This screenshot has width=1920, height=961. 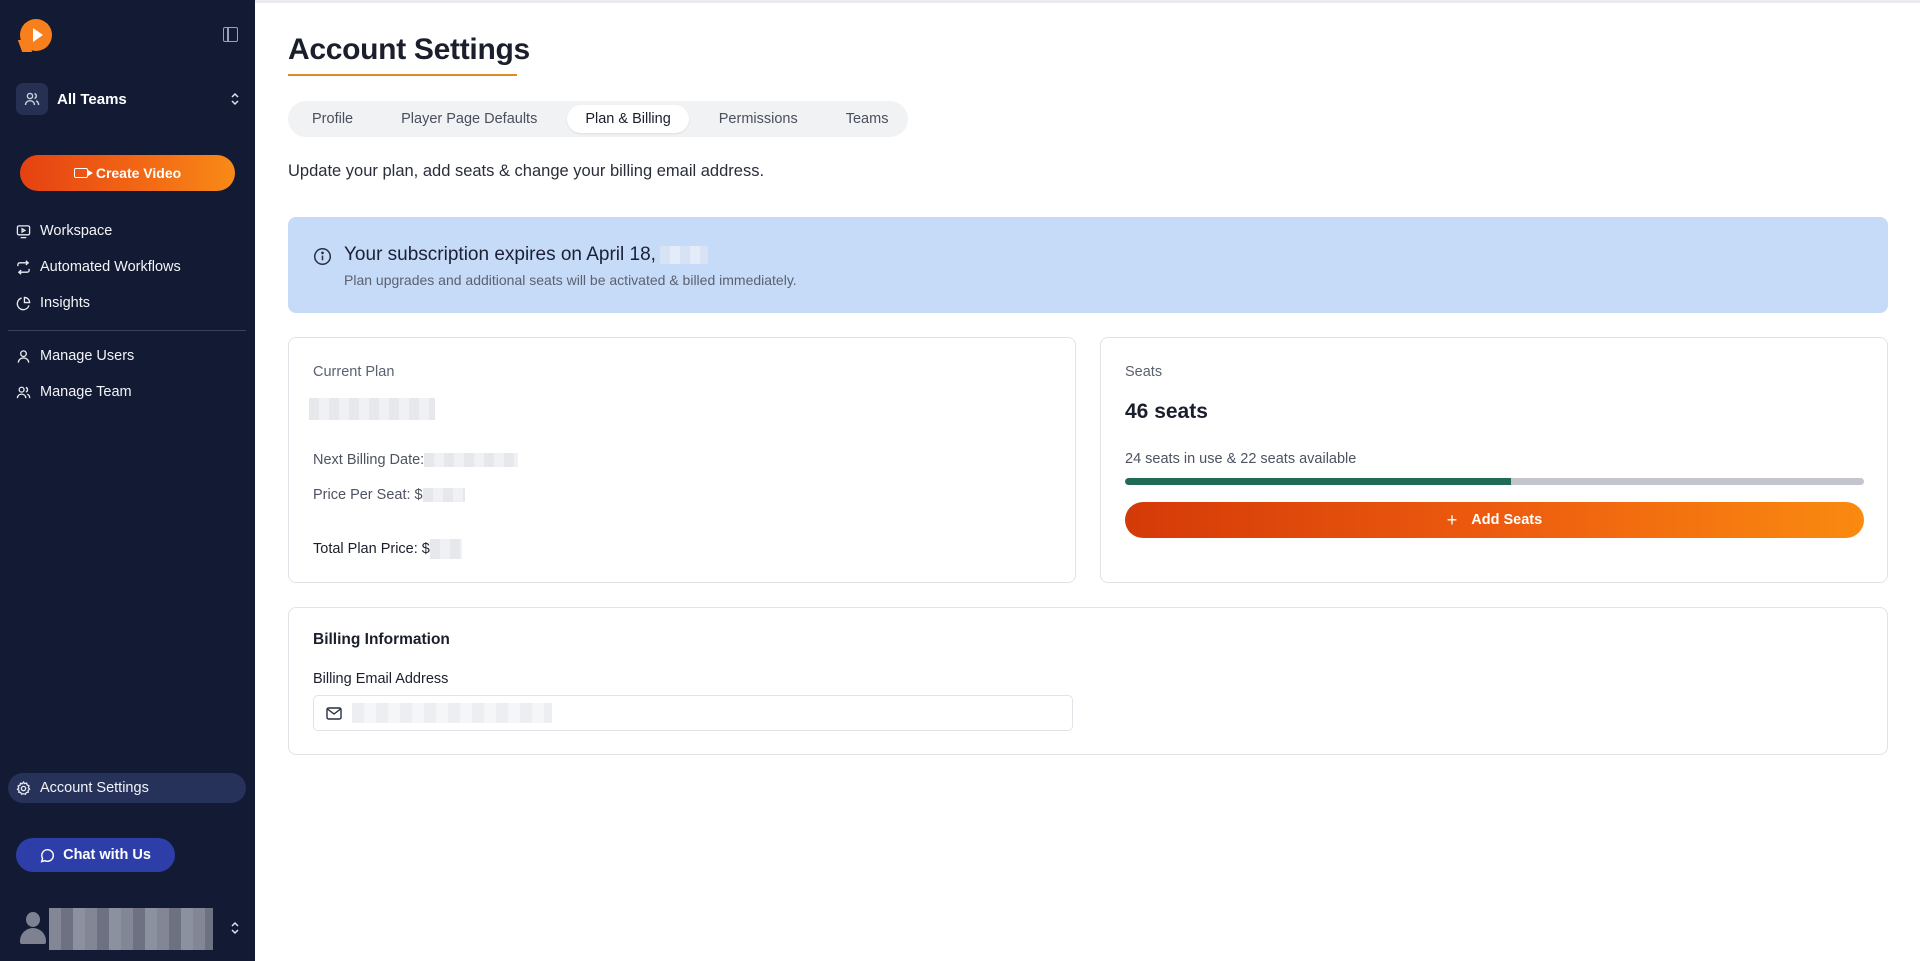 I want to click on price-per-seat-label: Price Per Seat: $, so click(x=368, y=495).